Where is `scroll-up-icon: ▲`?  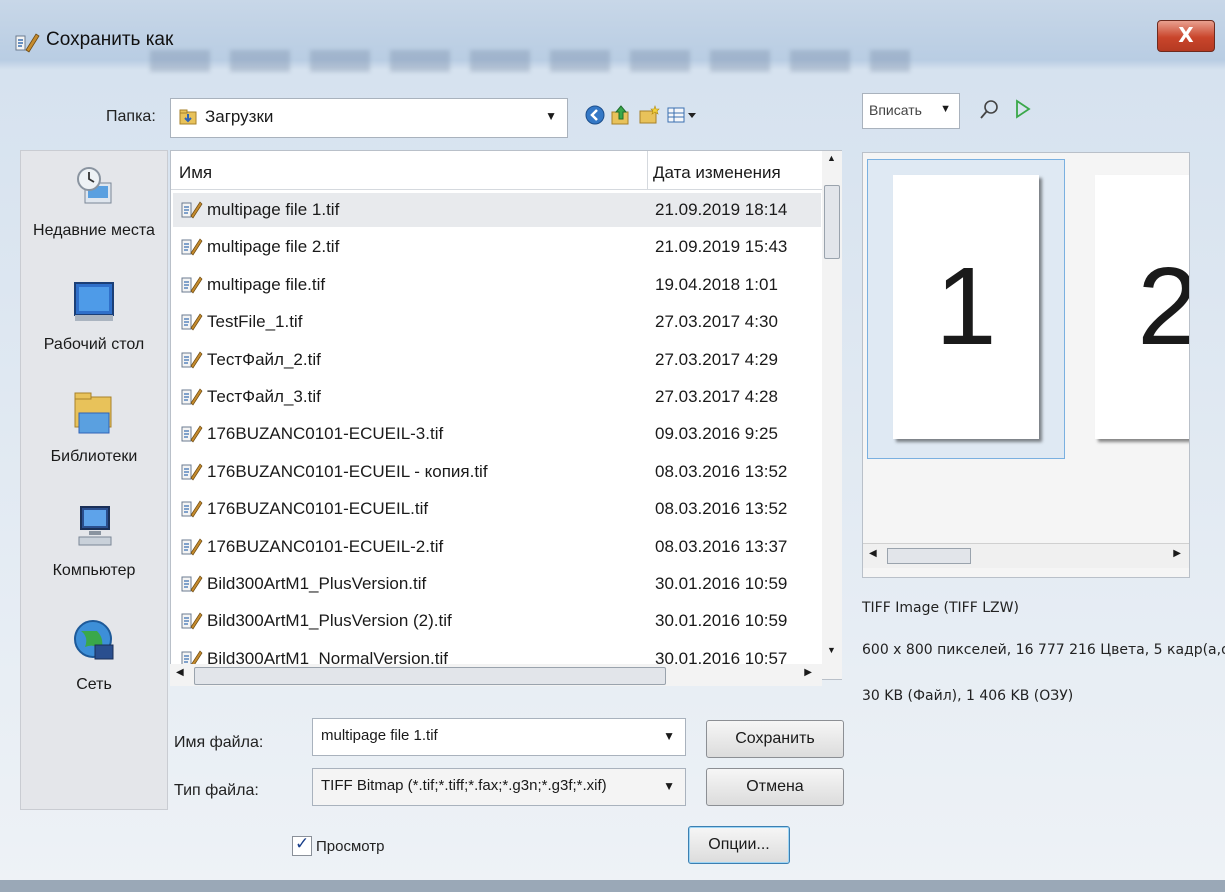
scroll-up-icon: ▲ is located at coordinates (831, 158).